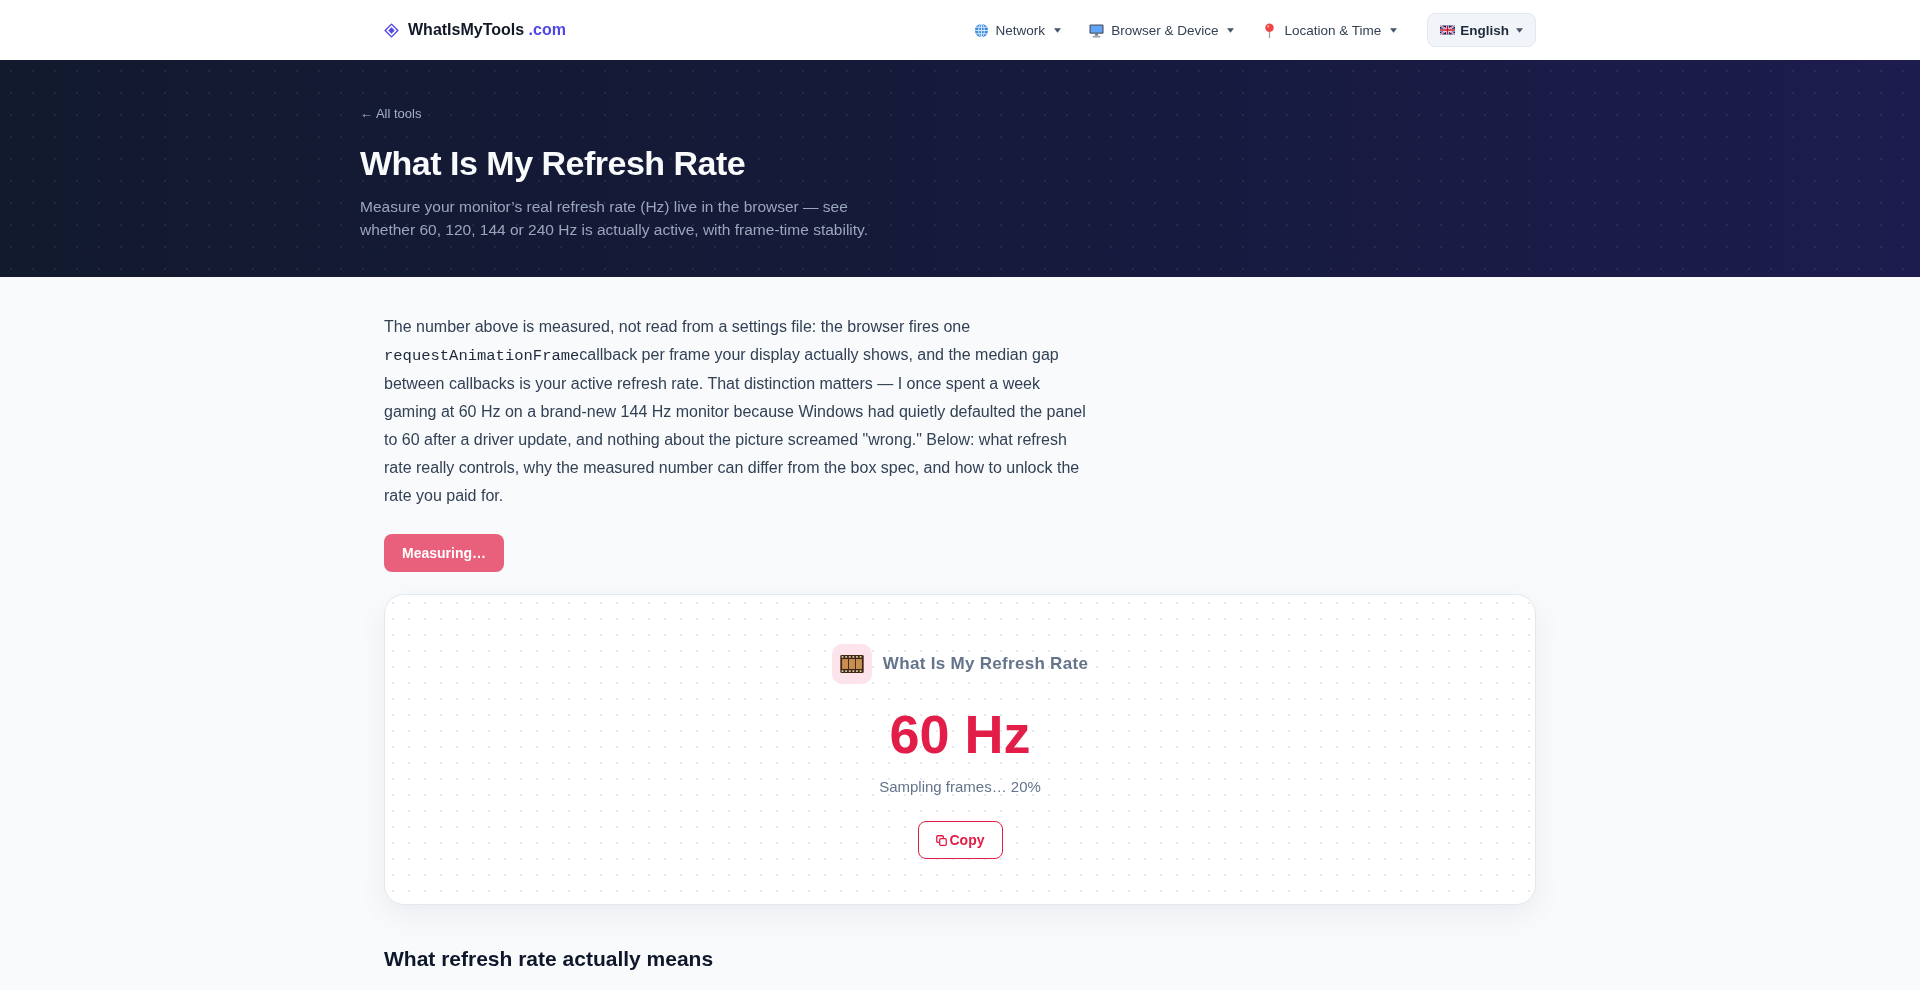  What do you see at coordinates (851, 664) in the screenshot?
I see `film-icon` at bounding box center [851, 664].